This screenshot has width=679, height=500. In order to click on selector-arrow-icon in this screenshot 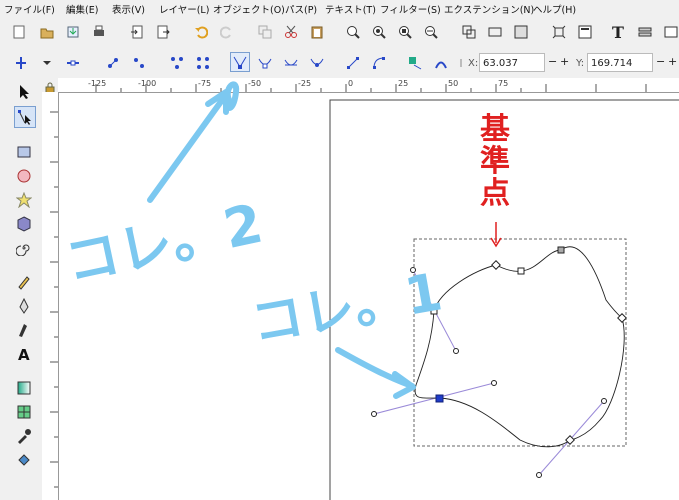, I will do `click(24, 92)`.